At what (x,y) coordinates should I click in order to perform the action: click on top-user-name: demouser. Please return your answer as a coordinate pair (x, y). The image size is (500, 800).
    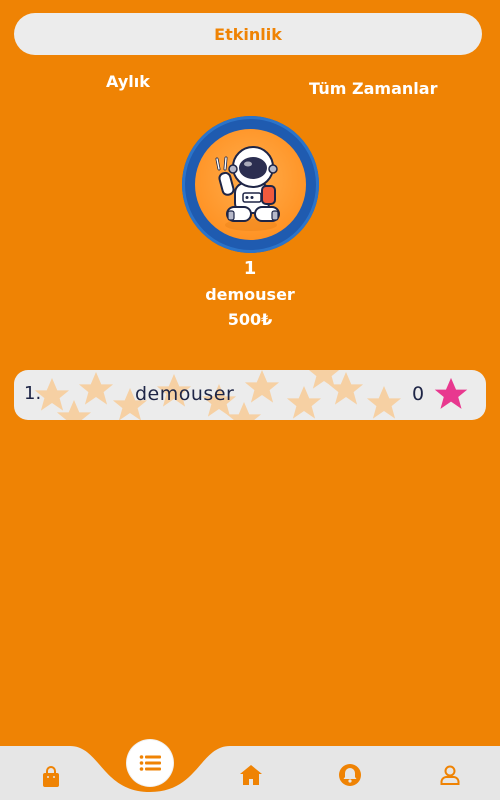
    Looking at the image, I should click on (250, 294).